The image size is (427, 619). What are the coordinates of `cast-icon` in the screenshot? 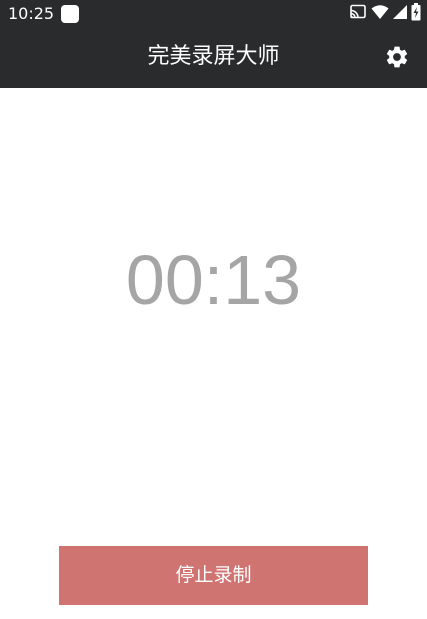 It's located at (358, 14).